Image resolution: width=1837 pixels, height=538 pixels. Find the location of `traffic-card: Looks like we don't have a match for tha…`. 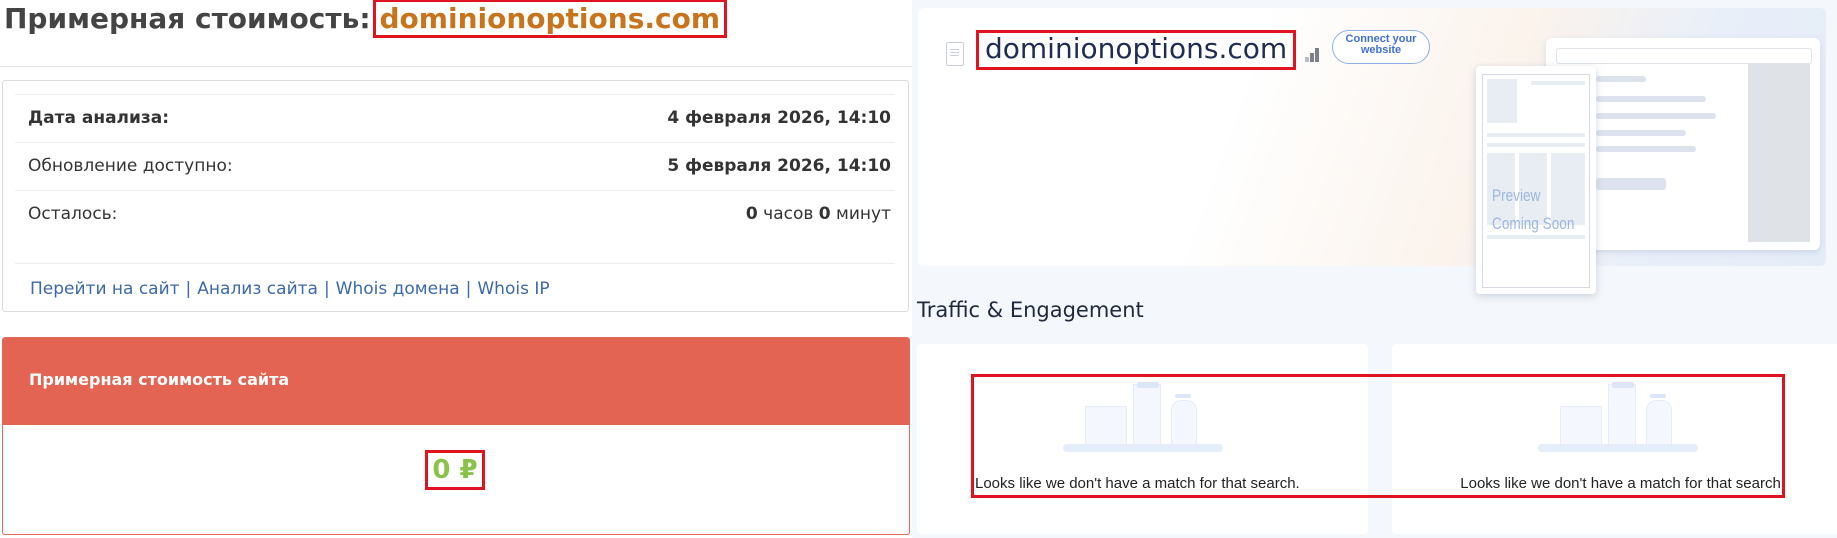

traffic-card: Looks like we don't have a match for tha… is located at coordinates (1142, 439).